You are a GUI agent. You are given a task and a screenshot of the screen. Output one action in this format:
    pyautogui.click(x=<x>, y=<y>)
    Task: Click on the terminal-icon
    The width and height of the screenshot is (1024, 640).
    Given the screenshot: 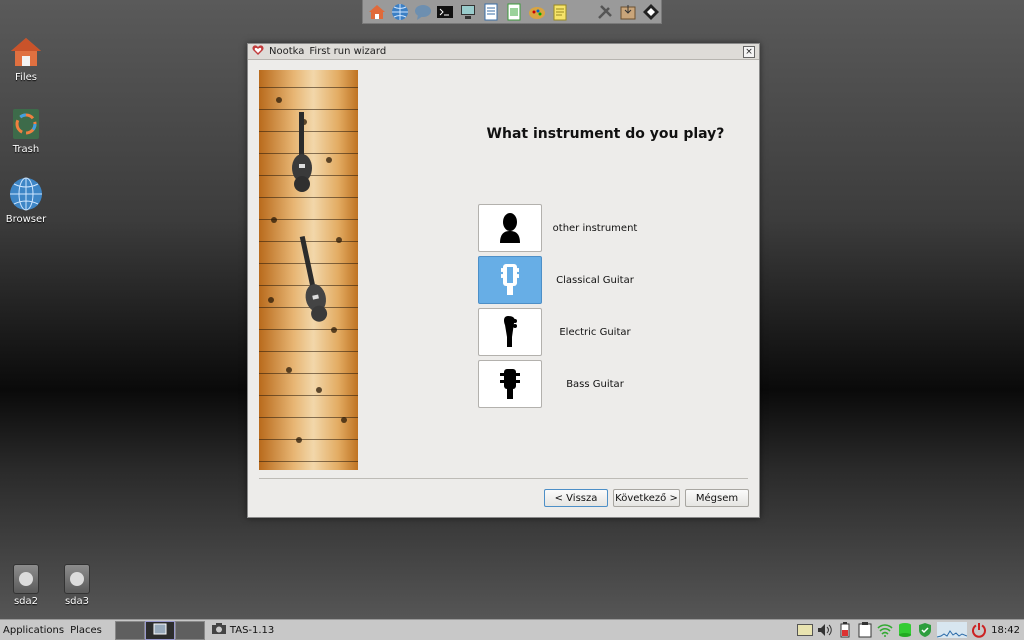 What is the action you would take?
    pyautogui.click(x=446, y=12)
    